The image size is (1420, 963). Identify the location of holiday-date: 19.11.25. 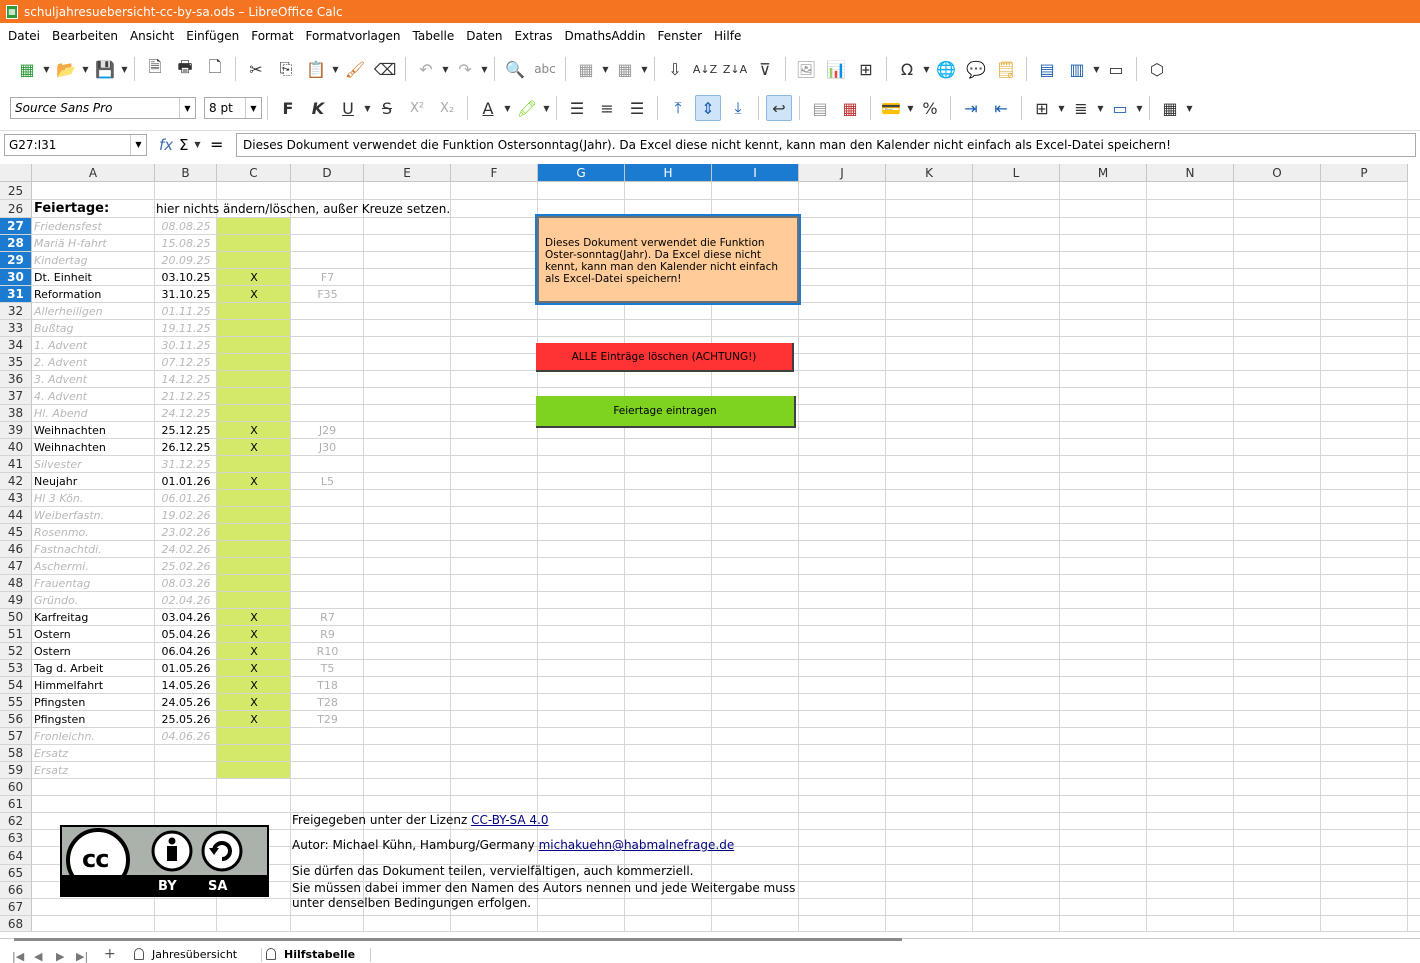
(186, 328).